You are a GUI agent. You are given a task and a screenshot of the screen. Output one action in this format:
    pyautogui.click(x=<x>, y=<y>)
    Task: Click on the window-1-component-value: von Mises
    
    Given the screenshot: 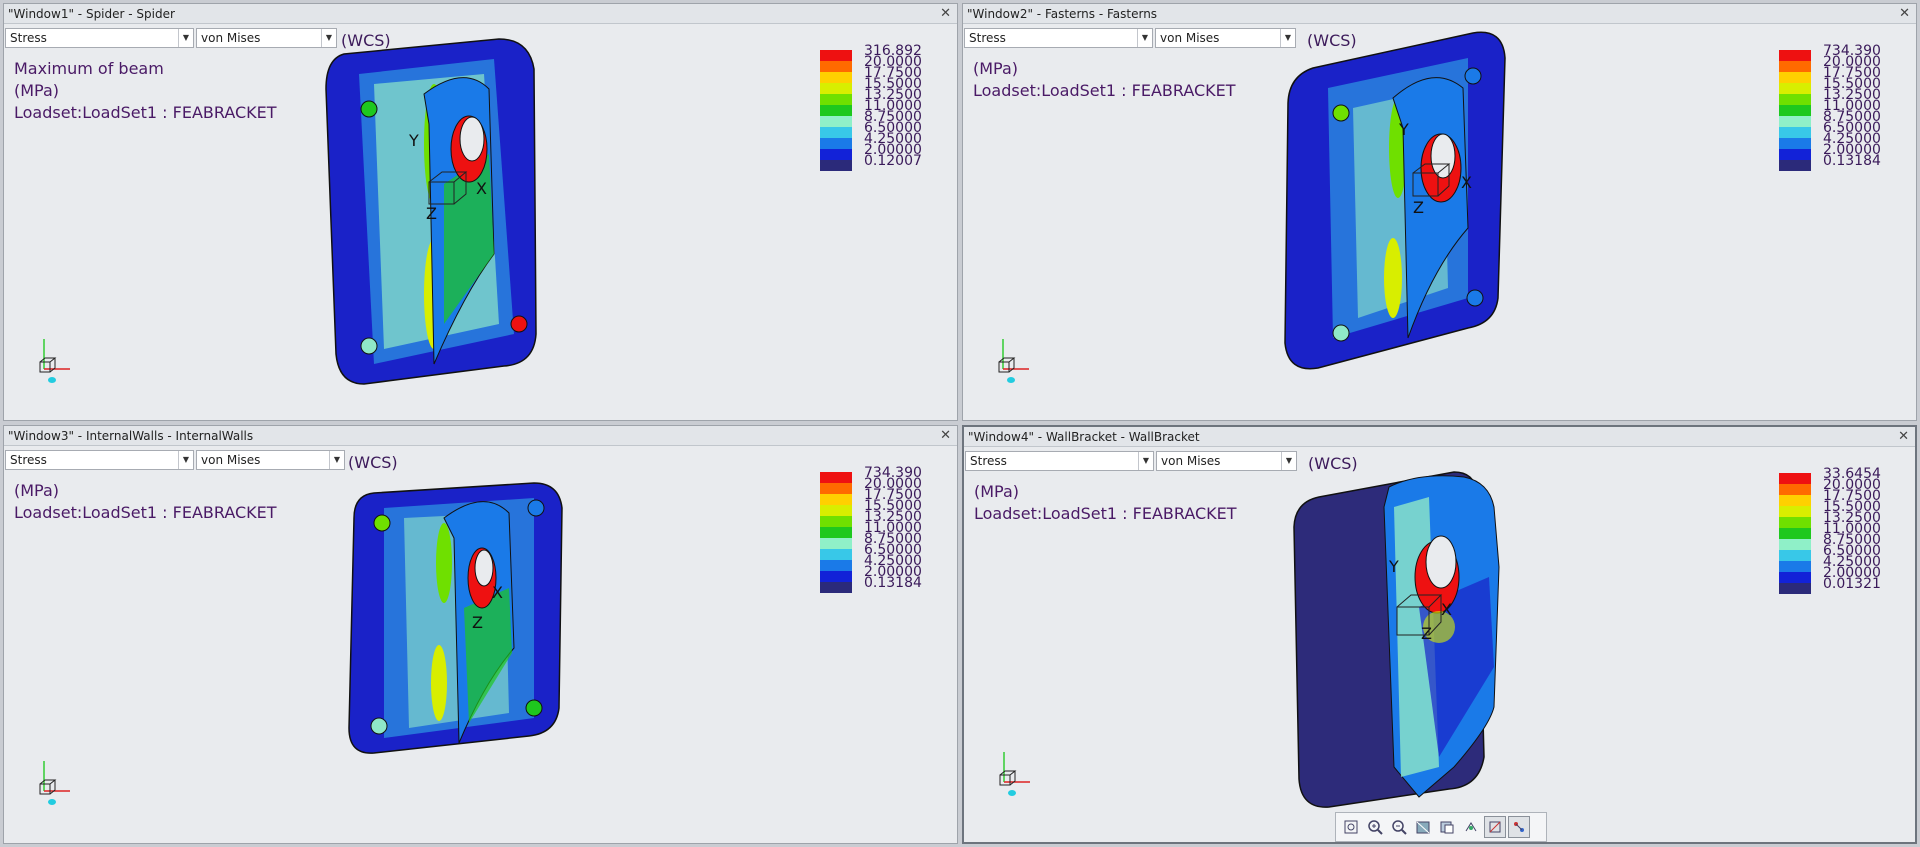 What is the action you would take?
    pyautogui.click(x=231, y=38)
    